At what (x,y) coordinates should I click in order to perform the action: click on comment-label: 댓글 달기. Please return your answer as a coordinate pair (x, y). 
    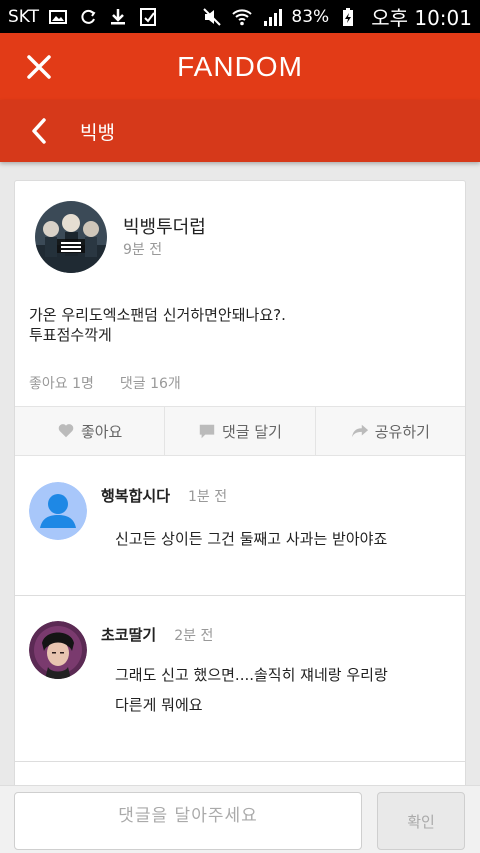
    Looking at the image, I should click on (252, 431).